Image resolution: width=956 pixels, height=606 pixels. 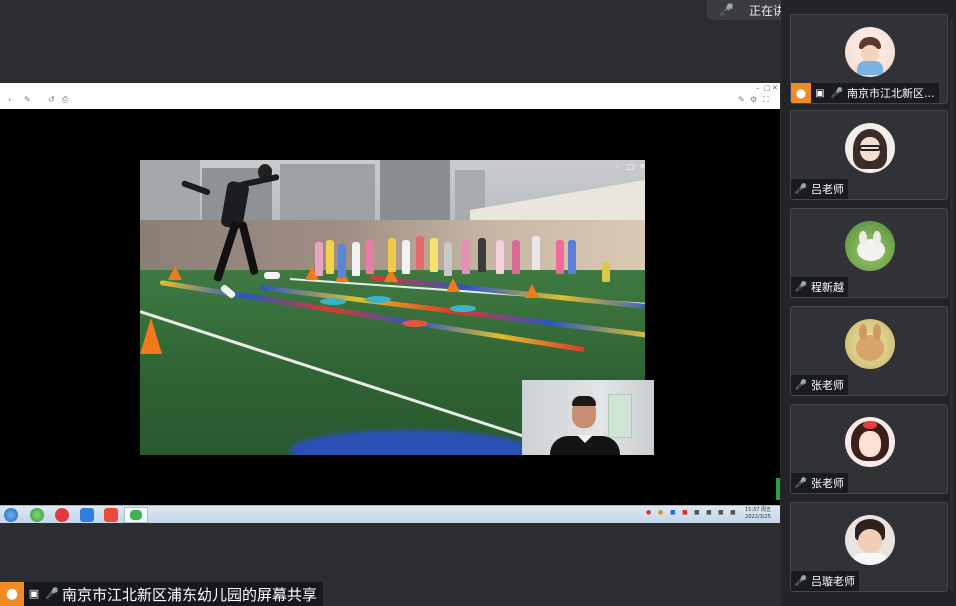 I want to click on participant-tile: 🎤 吕璇老师, so click(x=869, y=547).